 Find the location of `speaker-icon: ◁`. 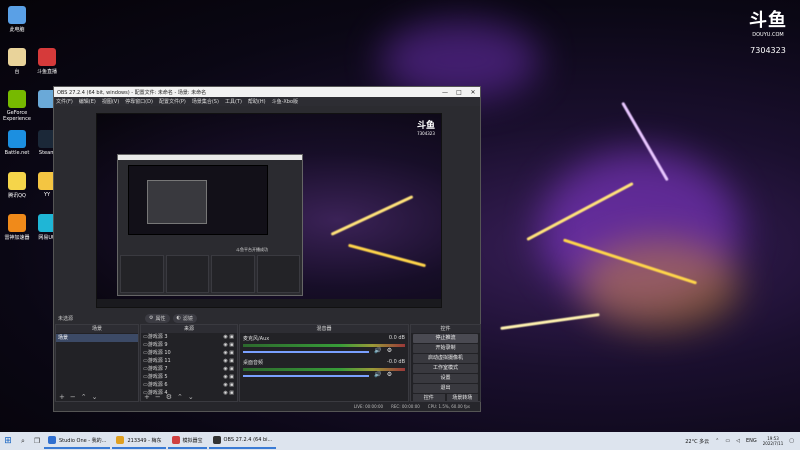

speaker-icon: ◁ is located at coordinates (738, 441).